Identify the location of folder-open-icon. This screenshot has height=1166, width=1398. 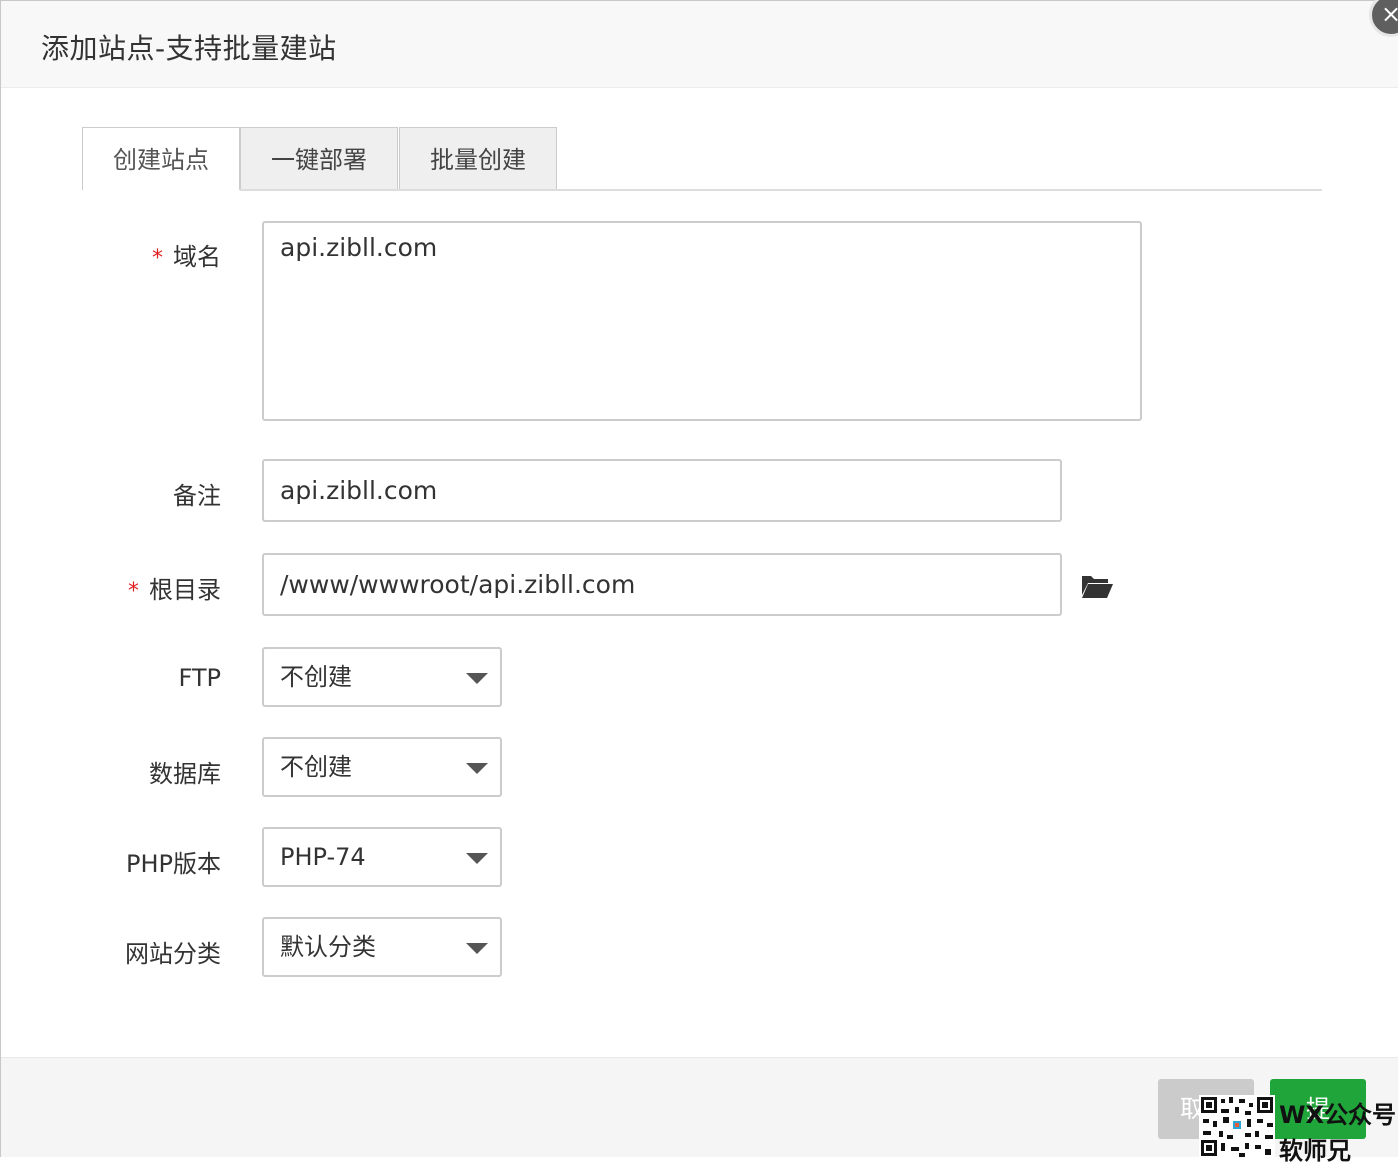
(1097, 586).